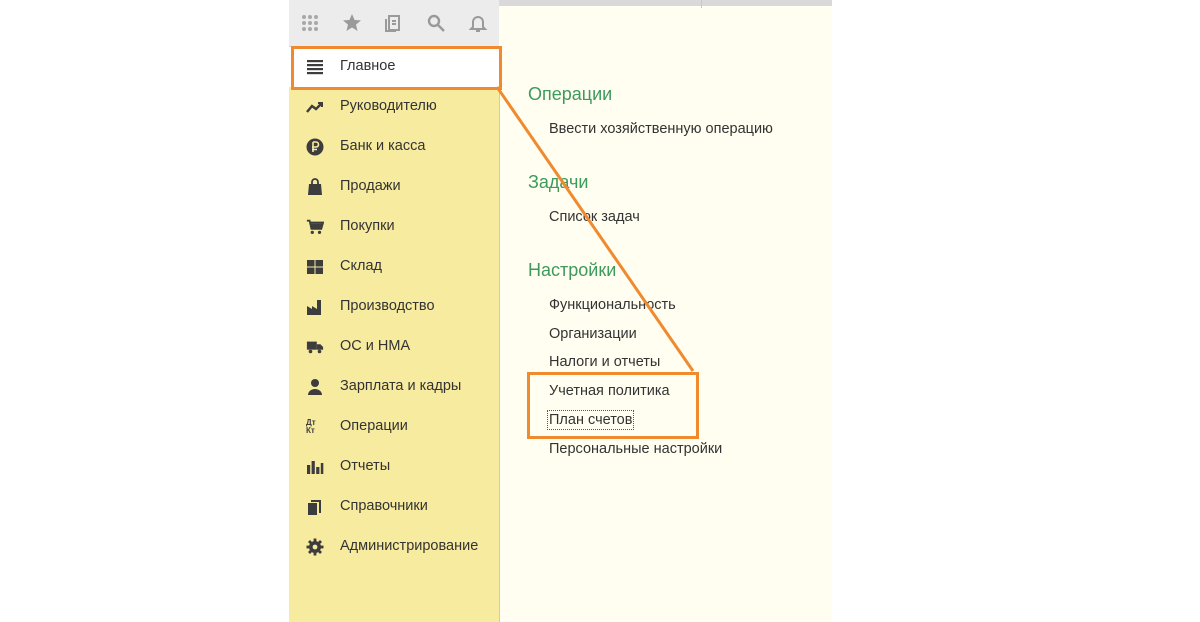  I want to click on books-icon, so click(315, 507).